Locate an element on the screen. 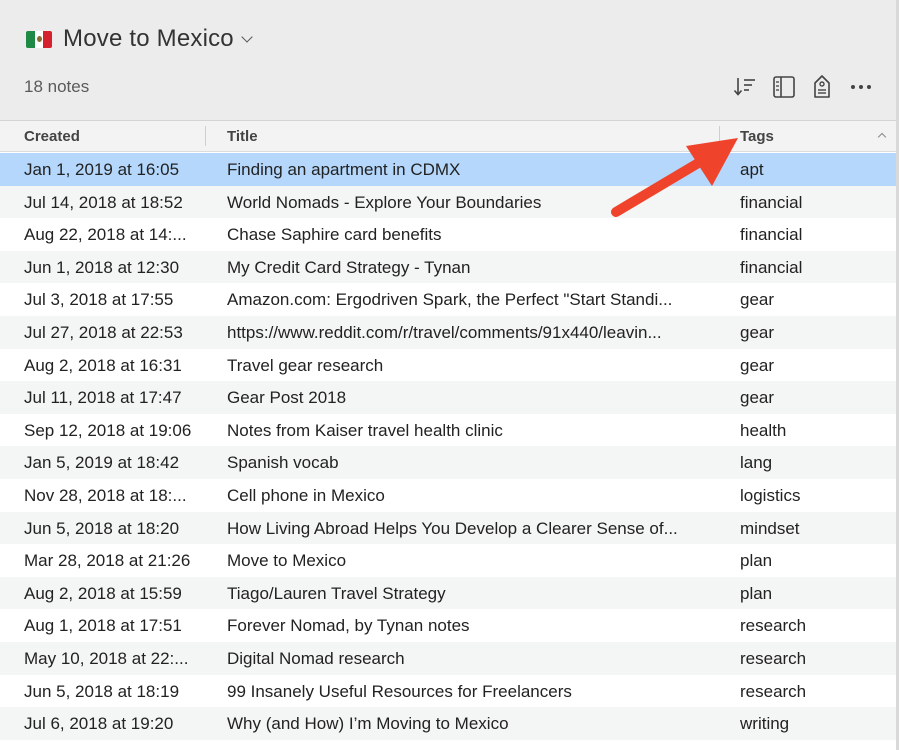  table-row: Jul 11, 2018 at 17:47 Gear Post 2018 gear is located at coordinates (449, 397).